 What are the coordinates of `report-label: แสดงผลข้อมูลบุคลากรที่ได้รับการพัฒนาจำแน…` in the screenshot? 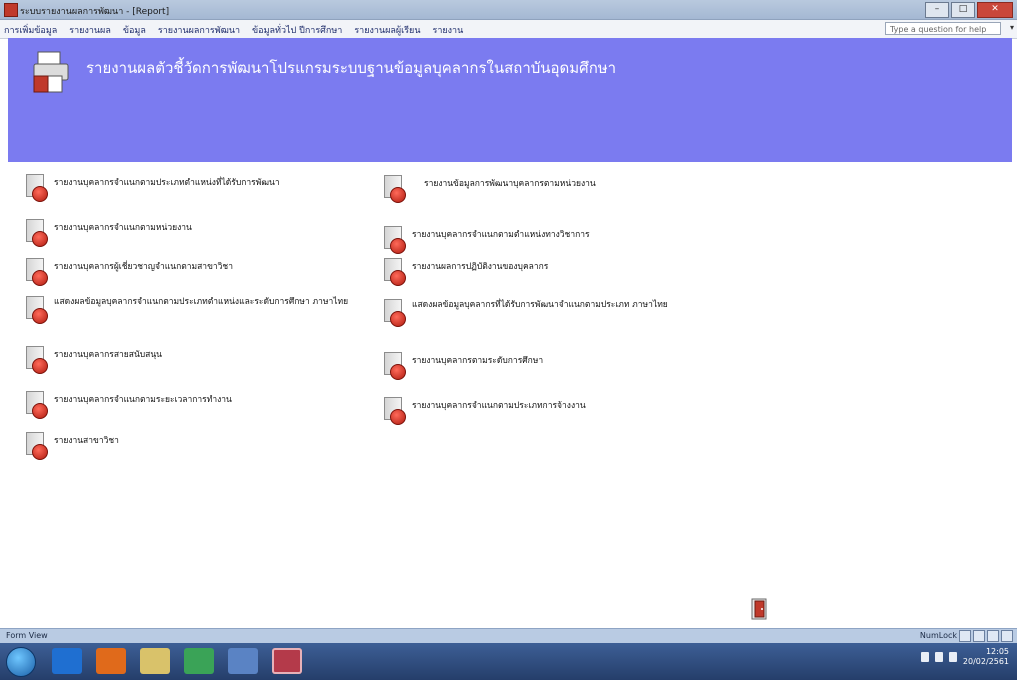 It's located at (540, 305).